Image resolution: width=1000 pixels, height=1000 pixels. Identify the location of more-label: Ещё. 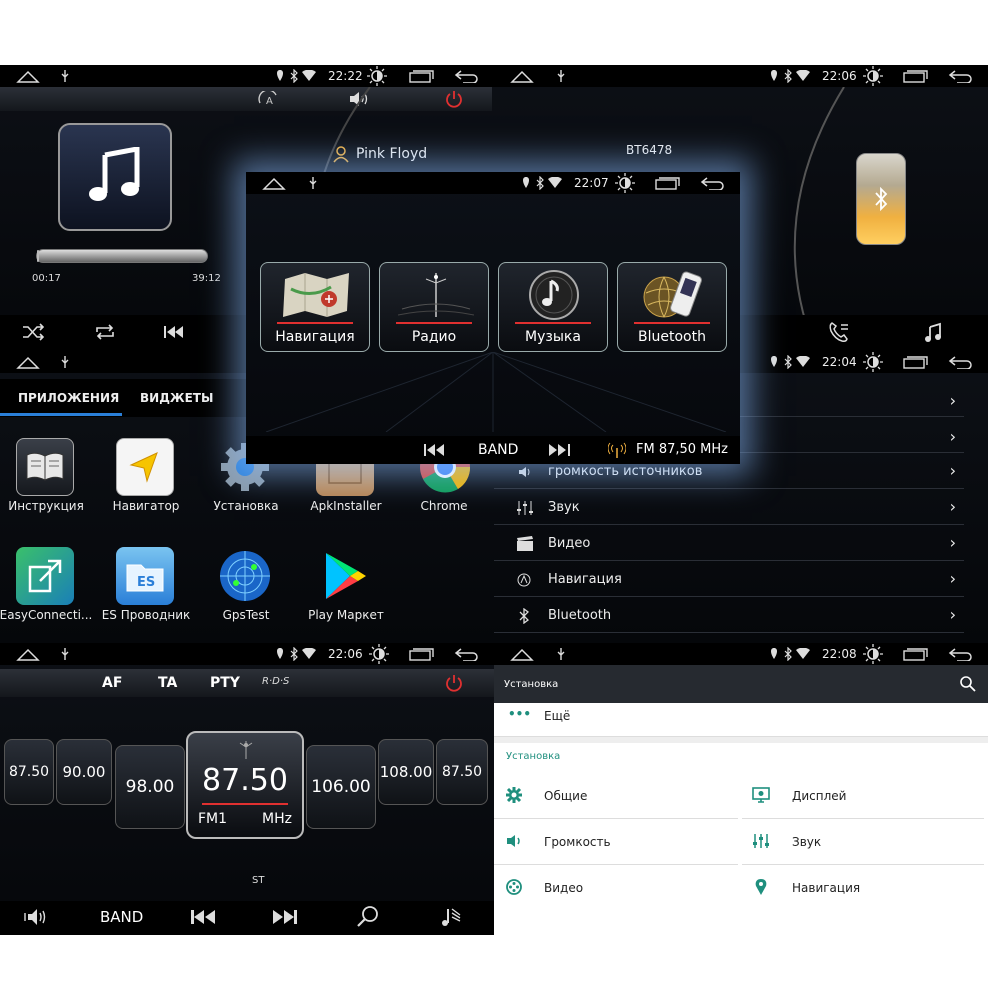
(557, 716).